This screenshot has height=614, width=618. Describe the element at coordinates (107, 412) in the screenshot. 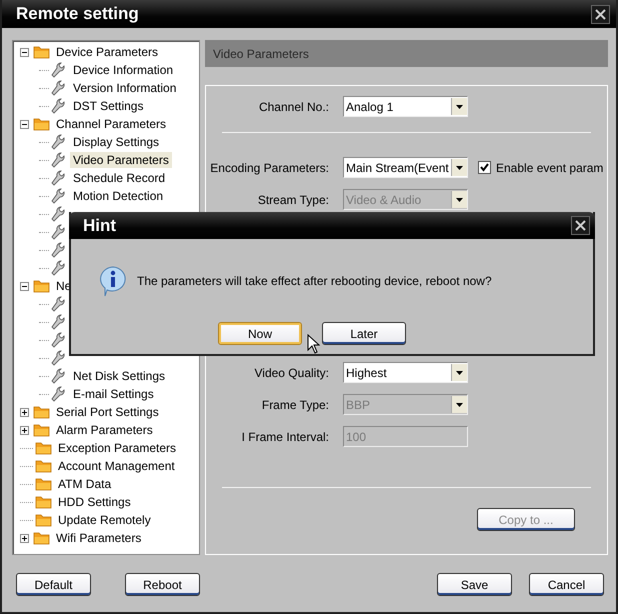

I see `tree-item: Serial Port Settings` at that location.